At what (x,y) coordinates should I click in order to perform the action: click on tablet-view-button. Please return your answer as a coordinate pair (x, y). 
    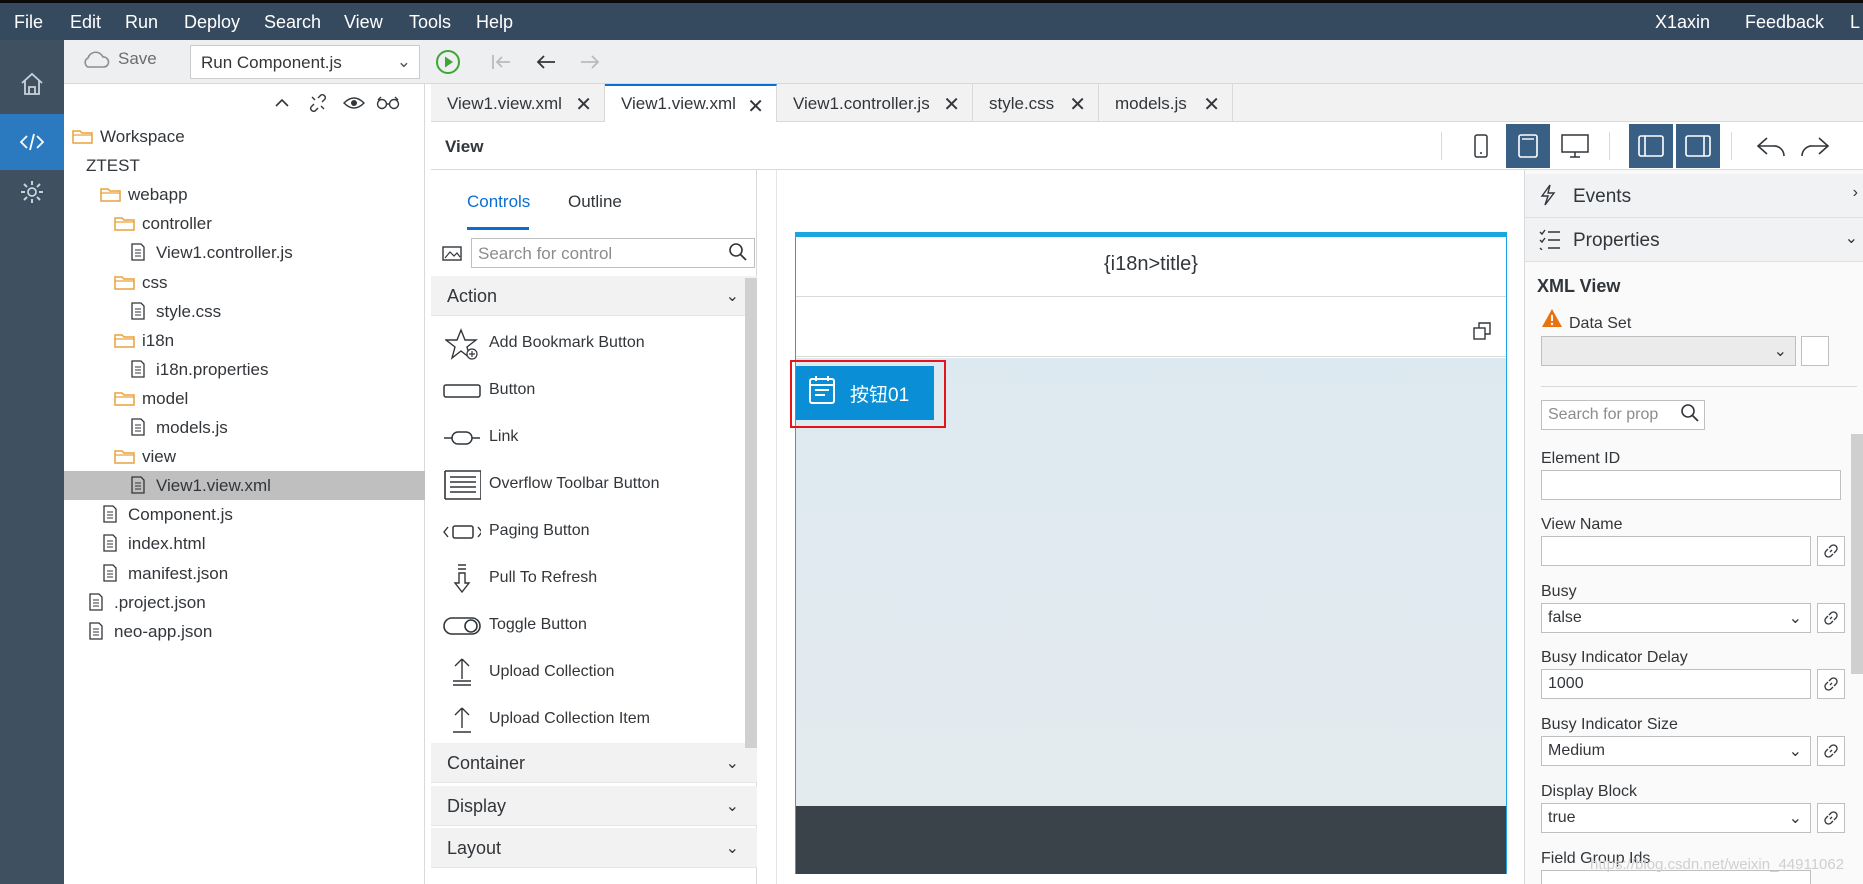
    Looking at the image, I should click on (1528, 146).